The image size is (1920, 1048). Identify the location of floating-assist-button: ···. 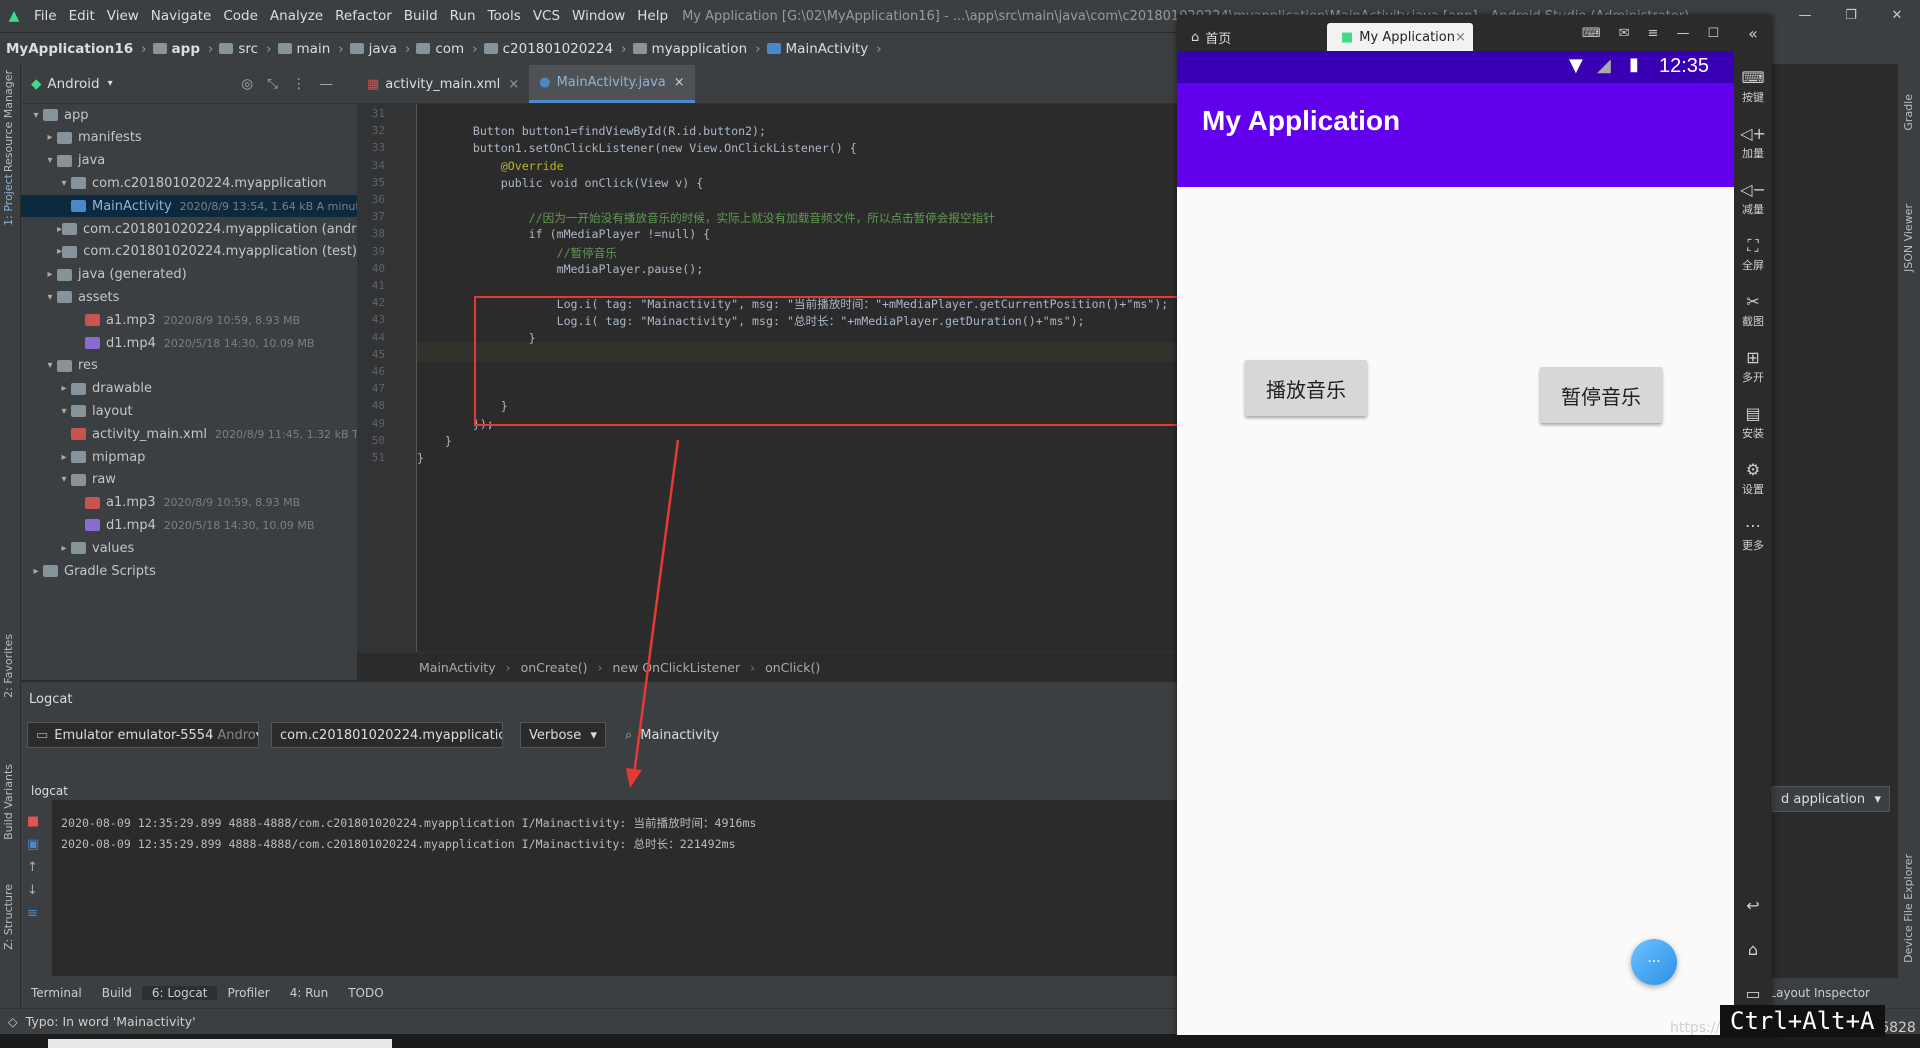
(1654, 962).